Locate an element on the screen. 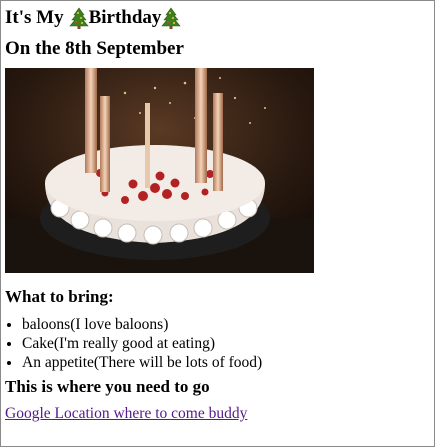 The image size is (435, 447). list-item: Cake(I'm really good at eating) is located at coordinates (225, 343).